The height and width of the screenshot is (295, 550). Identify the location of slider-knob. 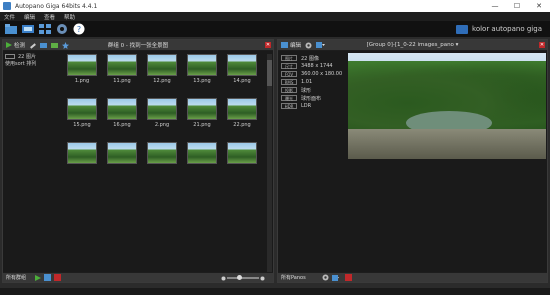
(239, 277).